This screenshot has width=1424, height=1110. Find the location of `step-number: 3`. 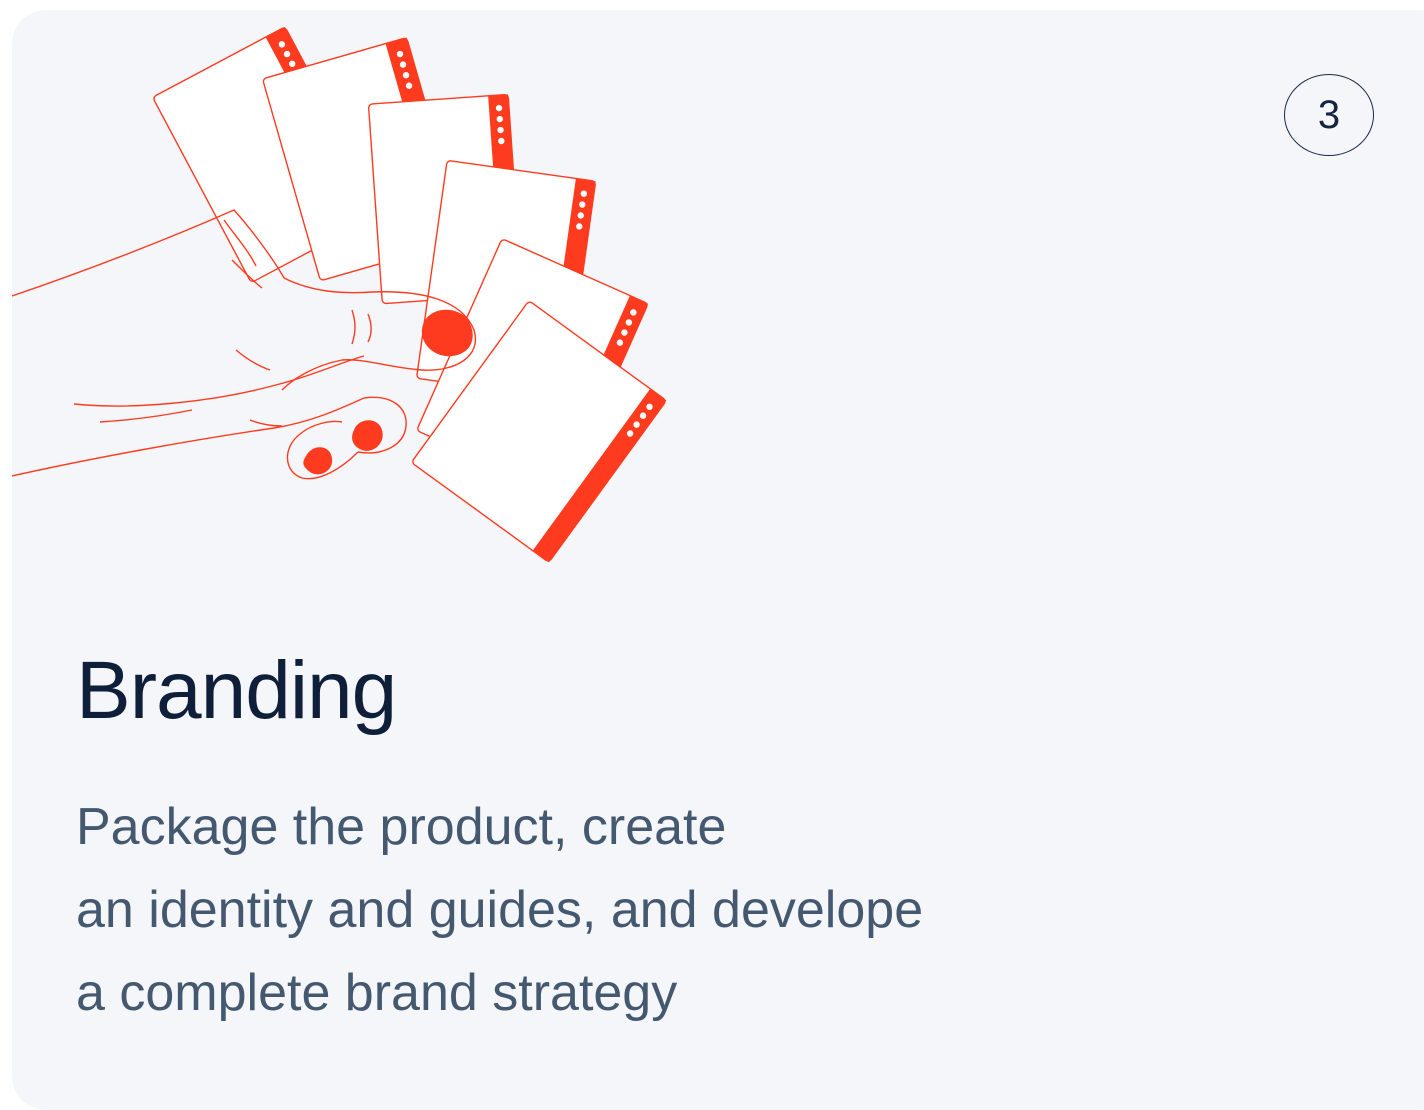

step-number: 3 is located at coordinates (1329, 114).